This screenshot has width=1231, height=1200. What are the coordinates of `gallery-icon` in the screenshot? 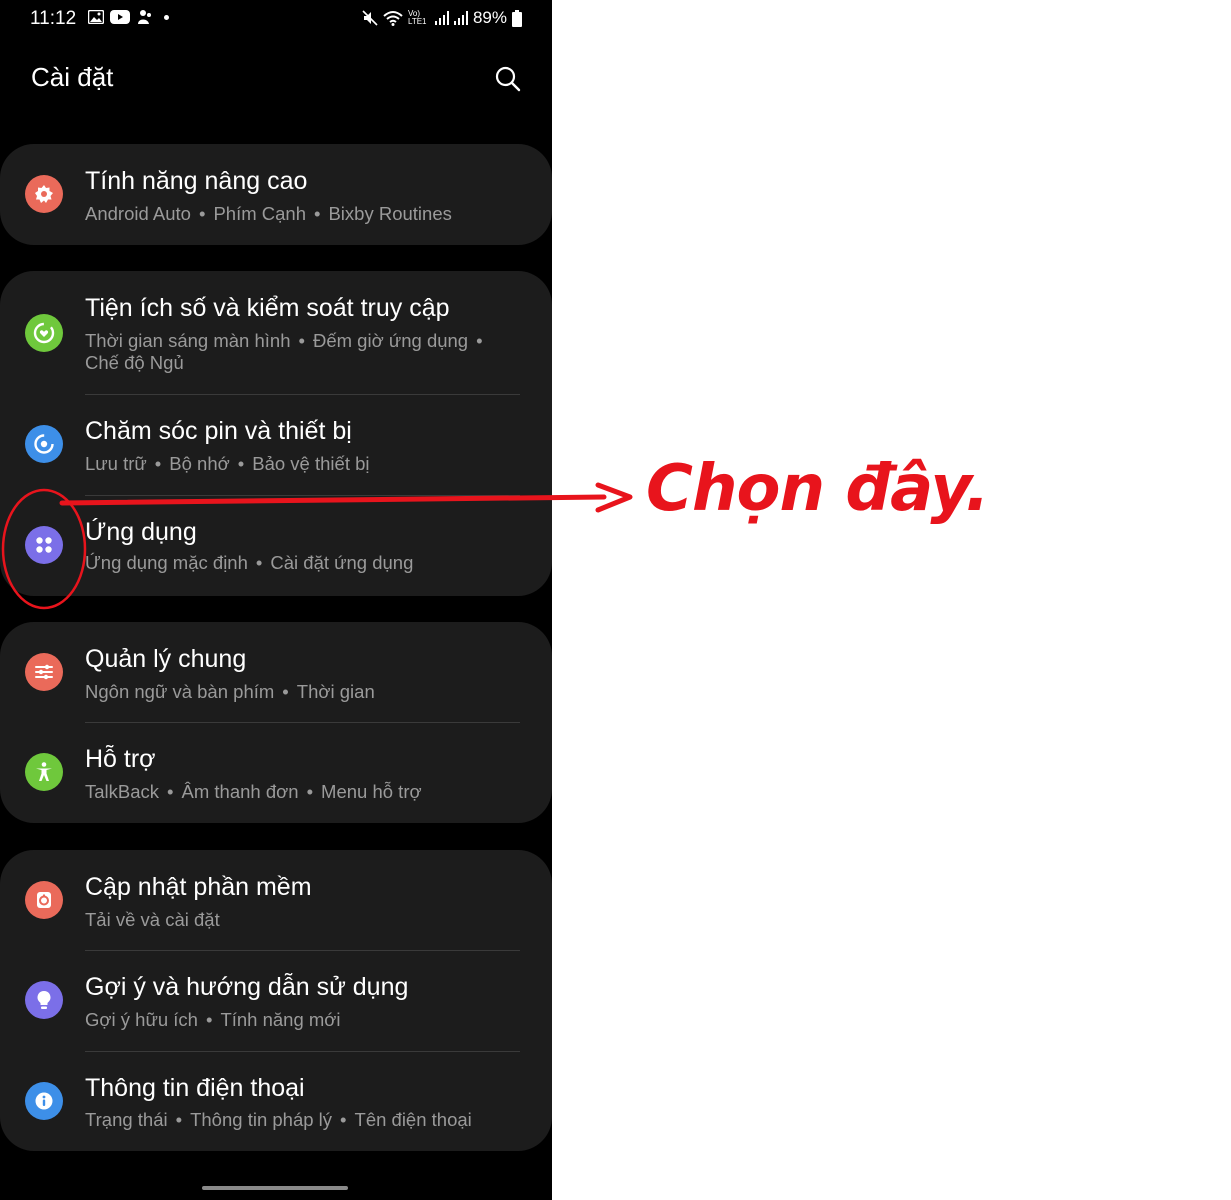 It's located at (96, 17).